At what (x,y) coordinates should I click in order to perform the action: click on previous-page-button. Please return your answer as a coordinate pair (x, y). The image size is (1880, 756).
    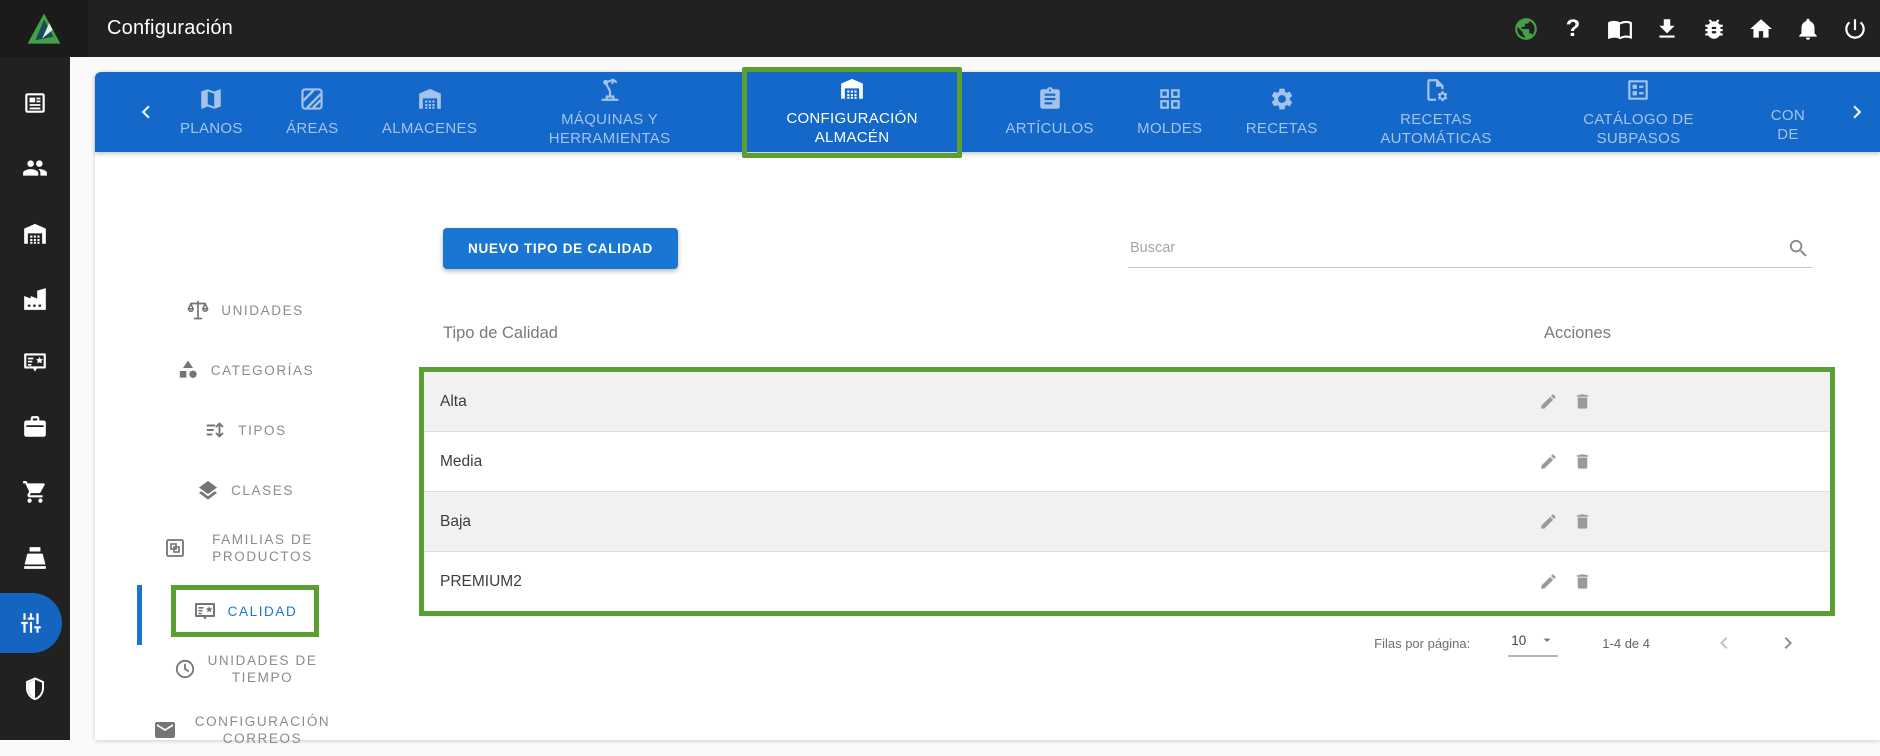
    Looking at the image, I should click on (1724, 643).